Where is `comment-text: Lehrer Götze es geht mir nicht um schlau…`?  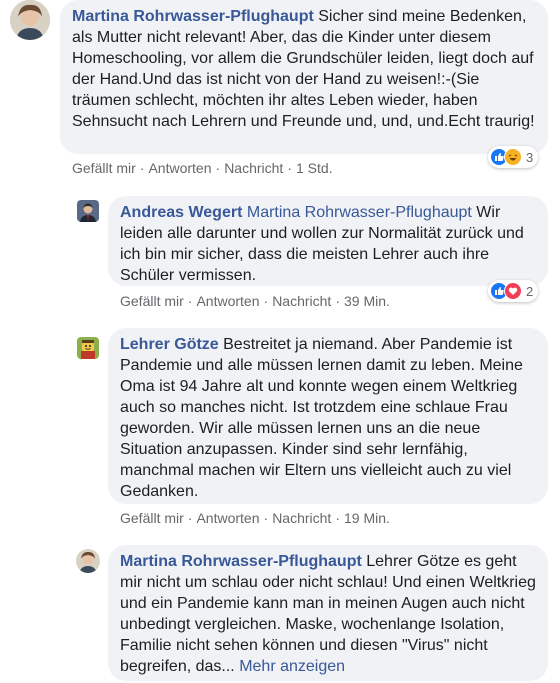 comment-text: Lehrer Götze es geht mir nicht um schlau… is located at coordinates (328, 614).